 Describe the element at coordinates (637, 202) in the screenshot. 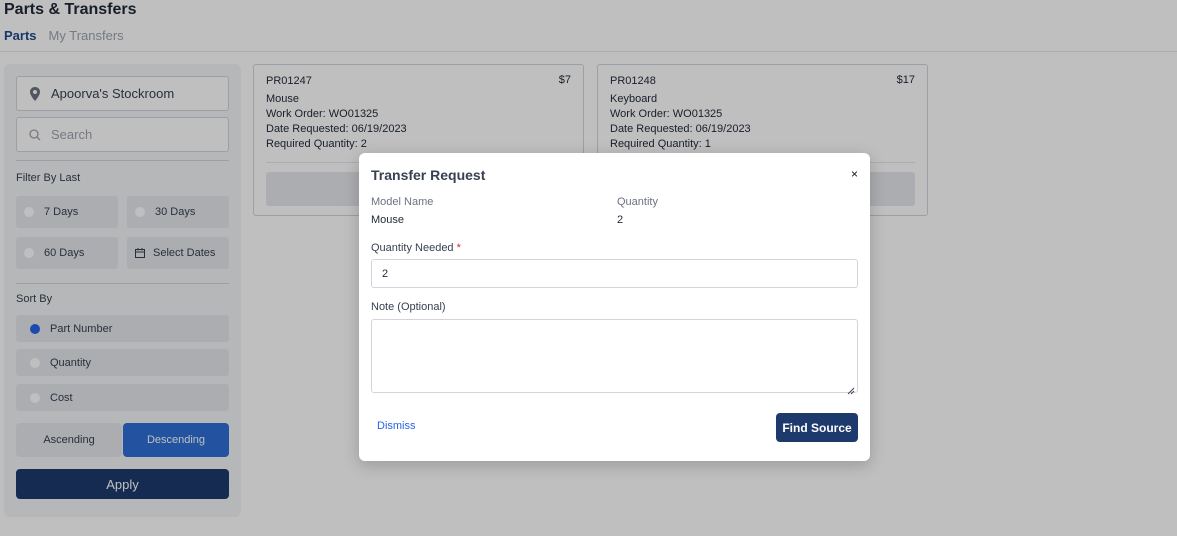

I see `quantity-label: Quantity` at that location.